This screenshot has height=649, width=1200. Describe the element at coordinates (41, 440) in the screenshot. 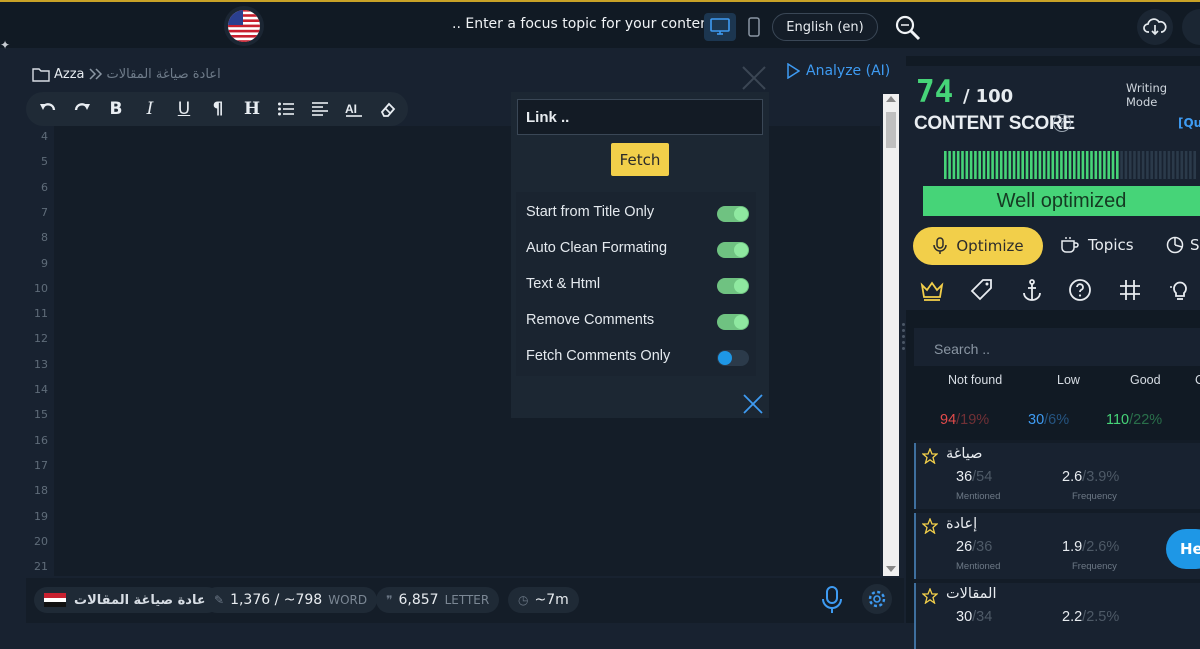

I see `line-number: 16` at that location.